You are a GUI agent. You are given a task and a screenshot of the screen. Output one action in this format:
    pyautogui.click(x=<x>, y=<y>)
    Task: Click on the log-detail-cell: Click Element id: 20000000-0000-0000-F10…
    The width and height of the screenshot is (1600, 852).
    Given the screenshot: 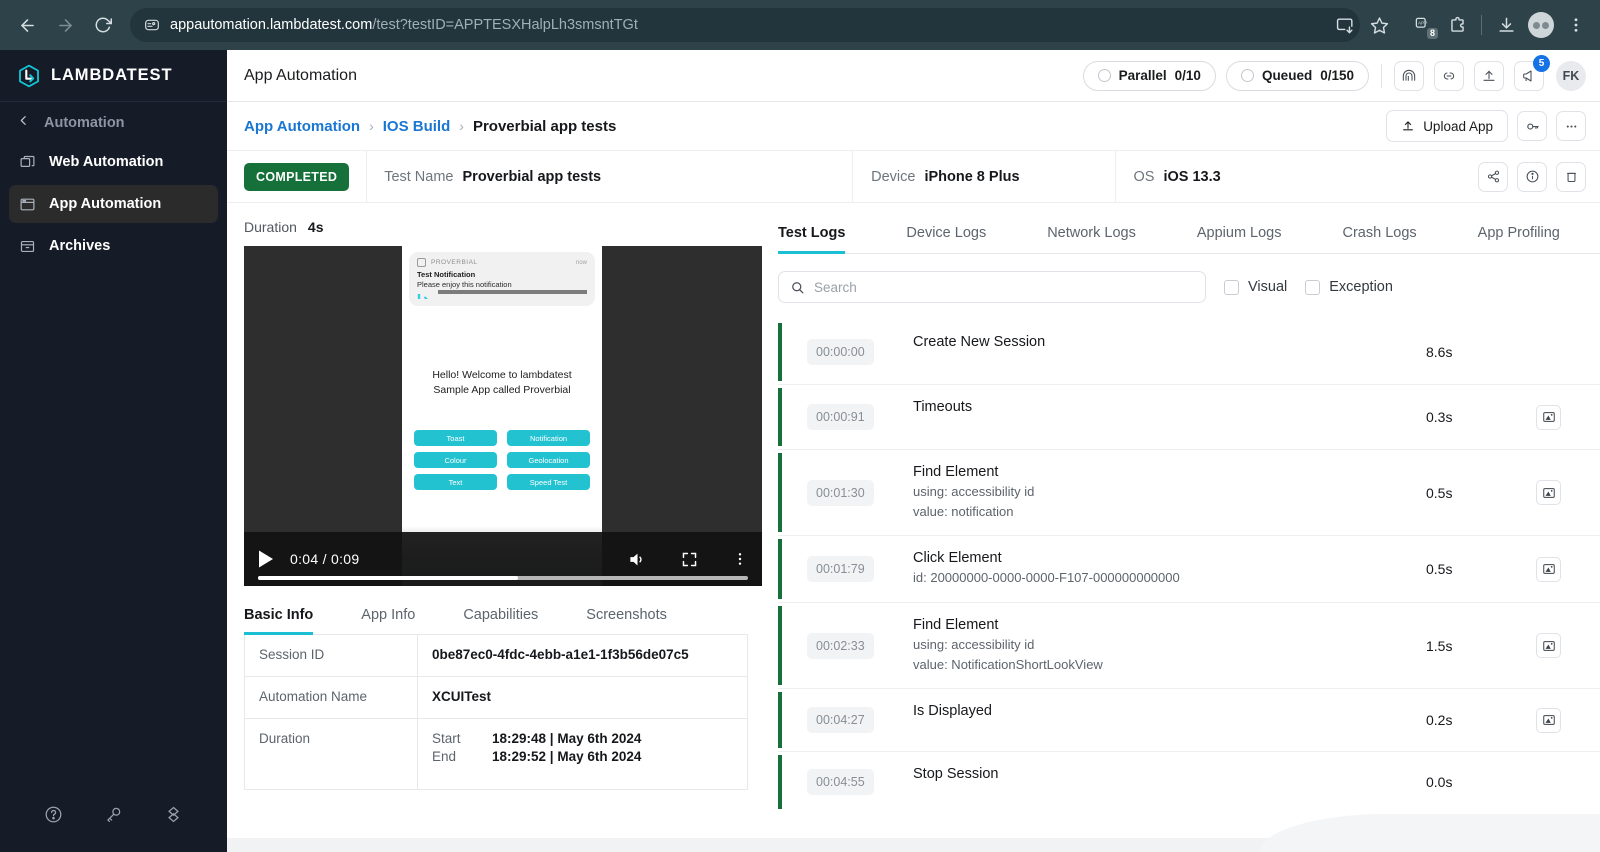 What is the action you would take?
    pyautogui.click(x=1169, y=569)
    